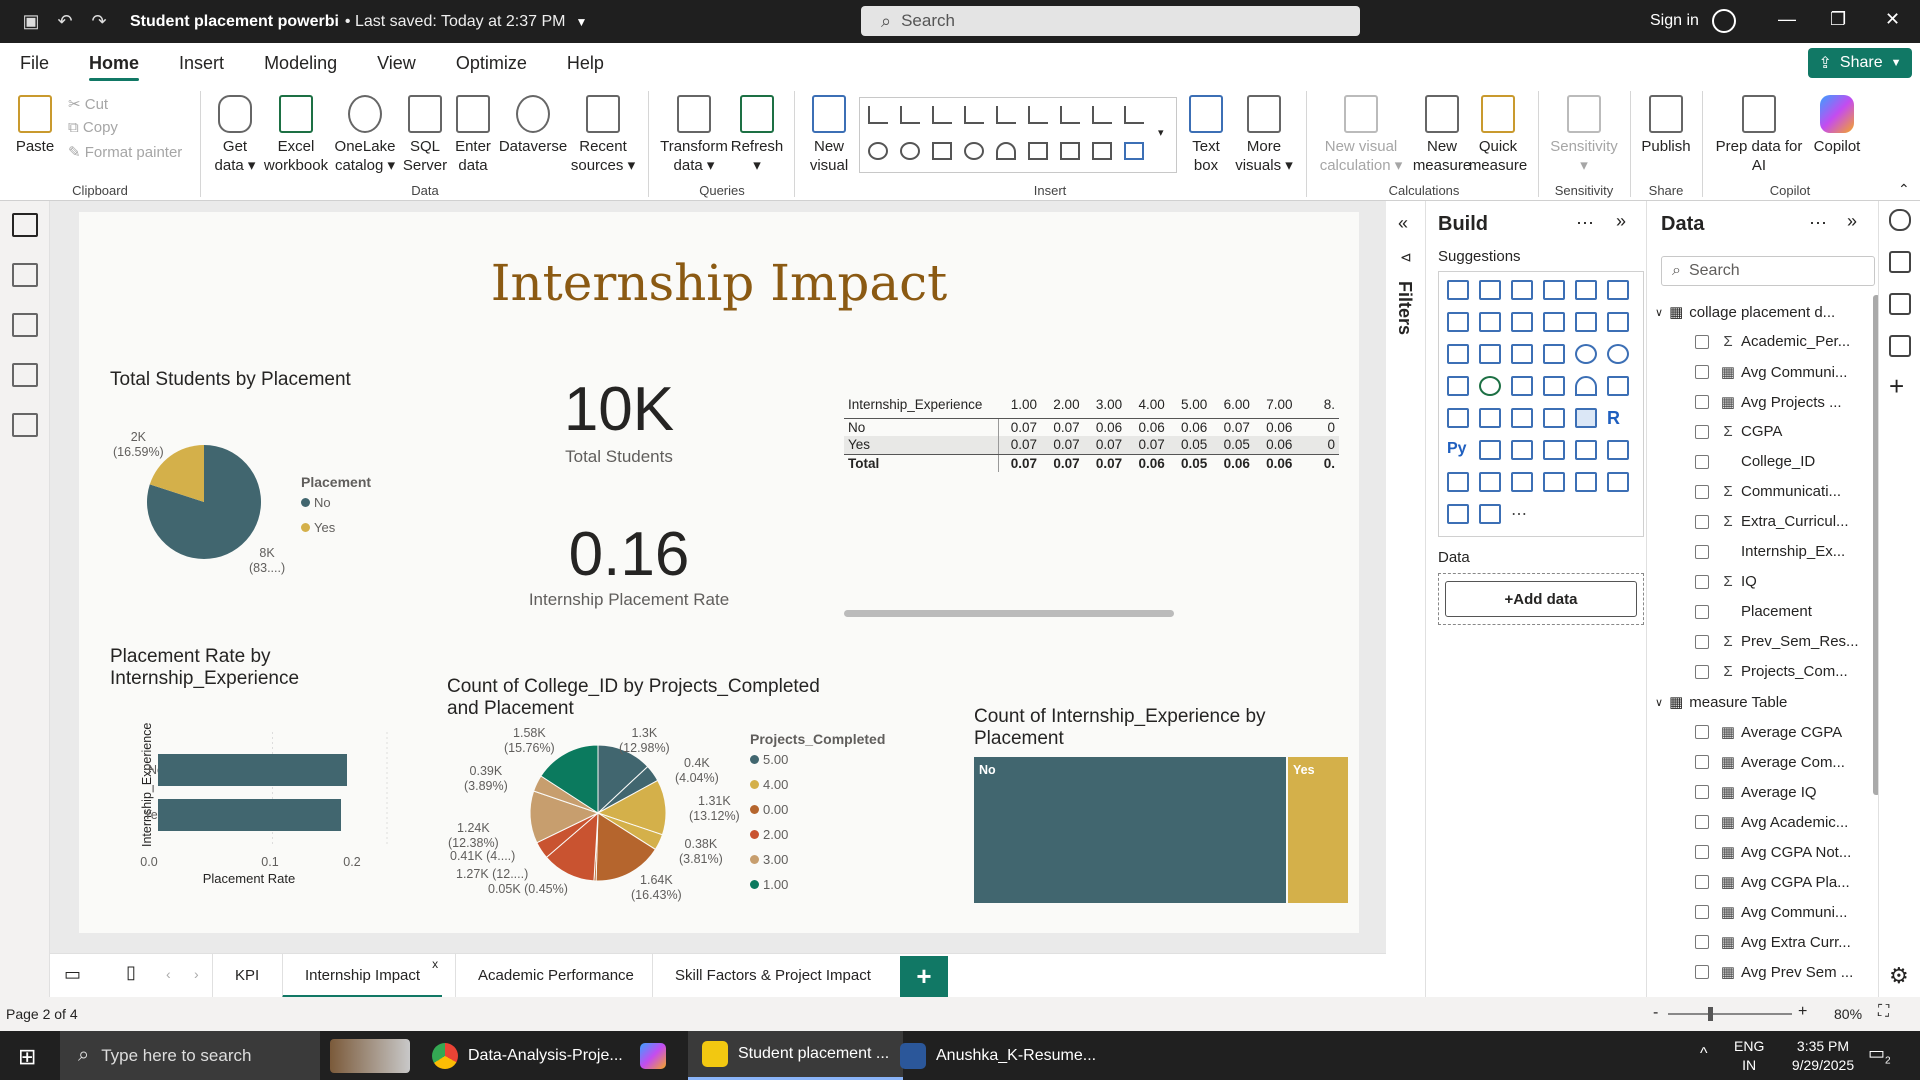  I want to click on save-icon: ▣, so click(31, 22).